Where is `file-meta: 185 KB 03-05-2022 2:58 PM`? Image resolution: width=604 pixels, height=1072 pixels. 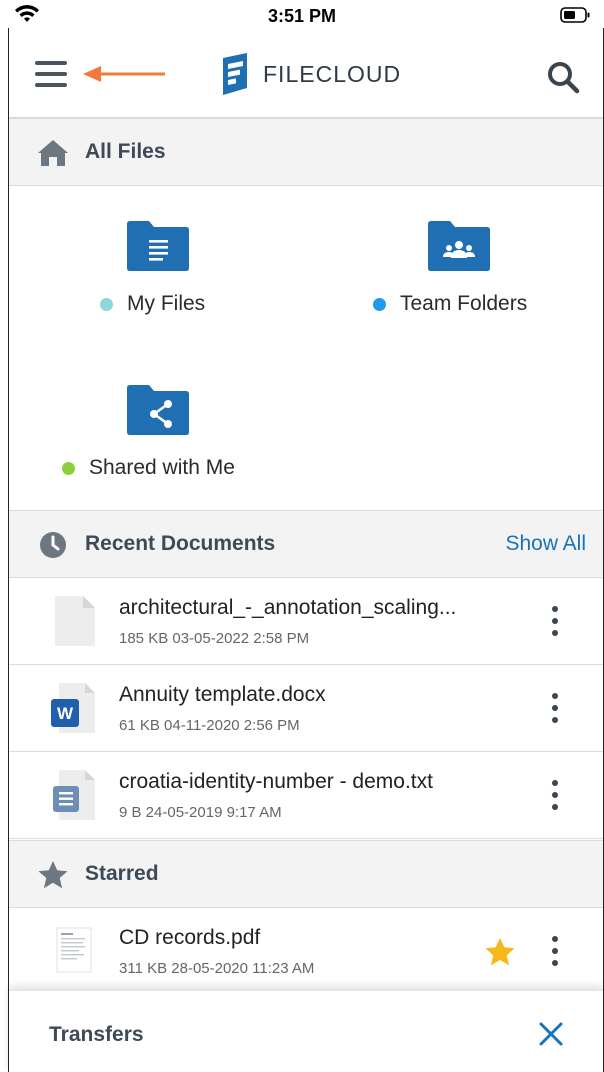
file-meta: 185 KB 03-05-2022 2:58 PM is located at coordinates (214, 638).